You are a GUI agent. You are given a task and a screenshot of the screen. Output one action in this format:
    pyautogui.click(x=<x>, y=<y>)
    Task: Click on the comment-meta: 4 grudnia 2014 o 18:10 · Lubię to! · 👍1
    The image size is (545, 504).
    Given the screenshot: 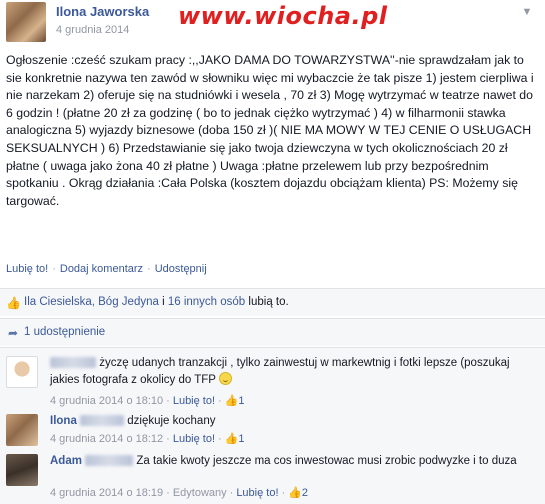 What is the action you would take?
    pyautogui.click(x=147, y=401)
    